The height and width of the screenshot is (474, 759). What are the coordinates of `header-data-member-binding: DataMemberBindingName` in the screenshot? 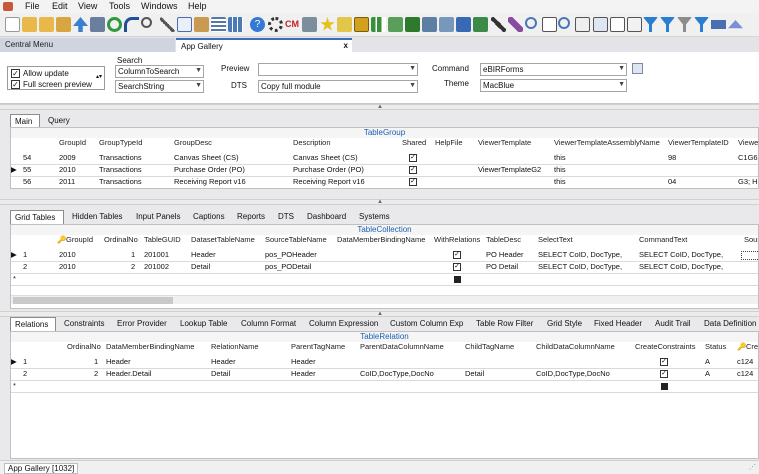 It's located at (381, 240).